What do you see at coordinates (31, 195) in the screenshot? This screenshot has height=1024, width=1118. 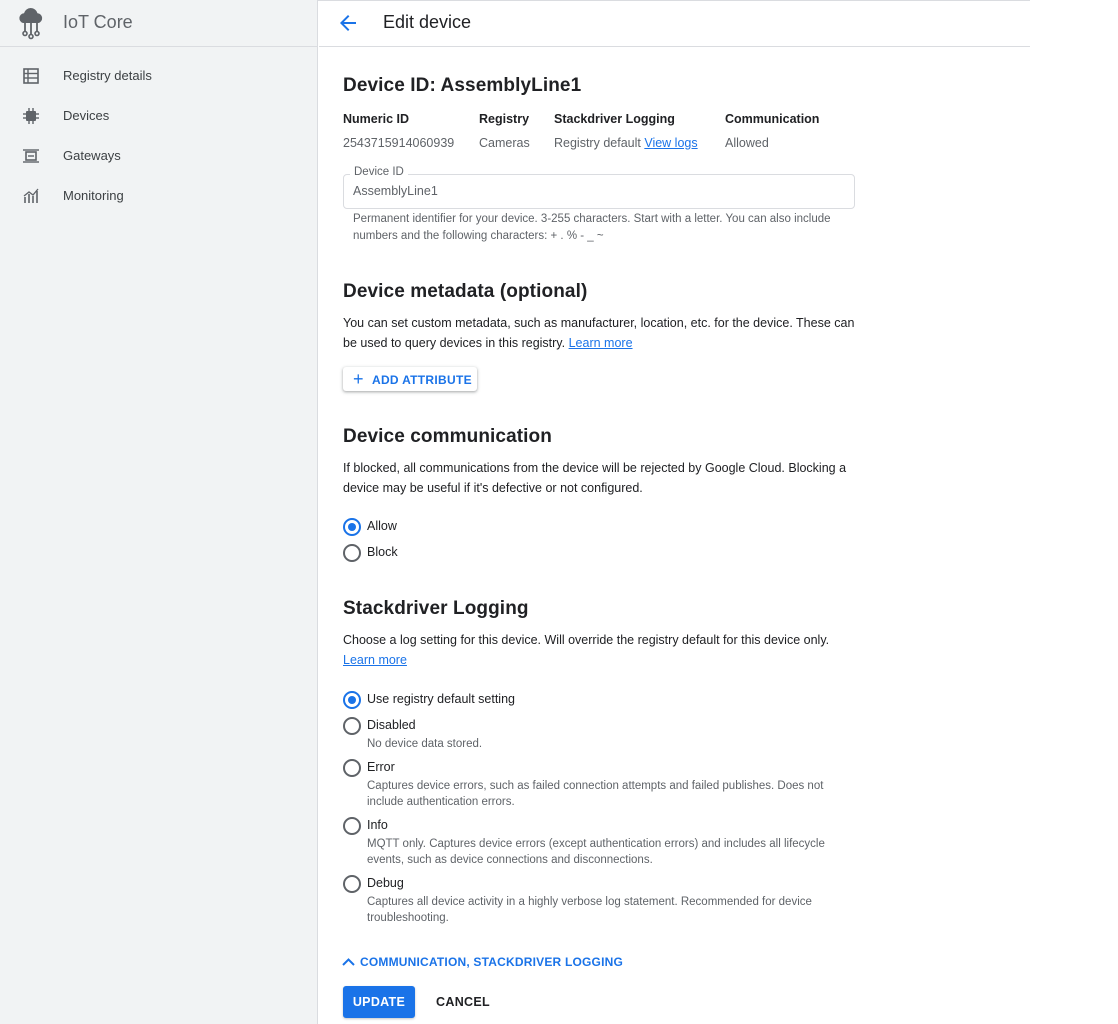 I see `chart-icon` at bounding box center [31, 195].